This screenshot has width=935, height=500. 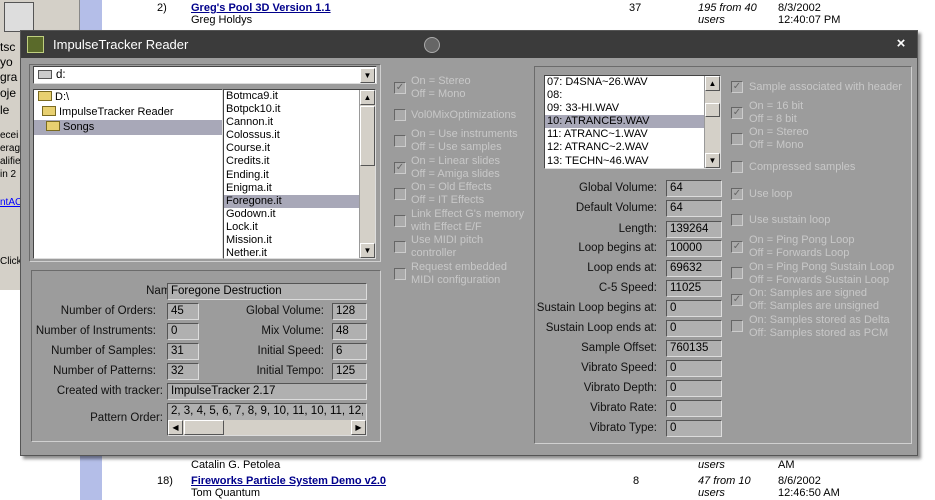 What do you see at coordinates (448, 200) in the screenshot?
I see `flag-off-label: Off = IT Effects` at bounding box center [448, 200].